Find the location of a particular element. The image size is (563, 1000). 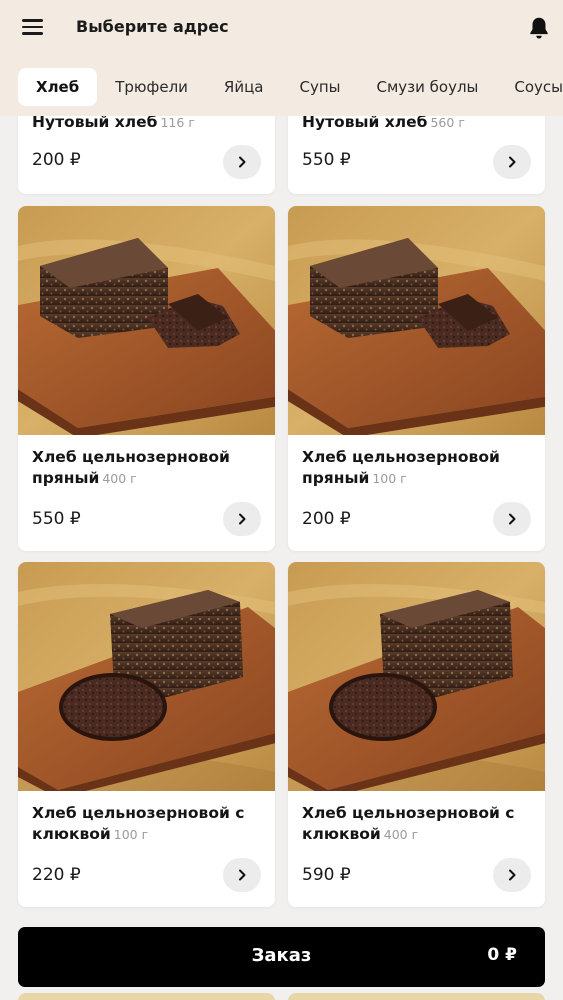

order-button: Заказ 0 ₽ is located at coordinates (281, 957).